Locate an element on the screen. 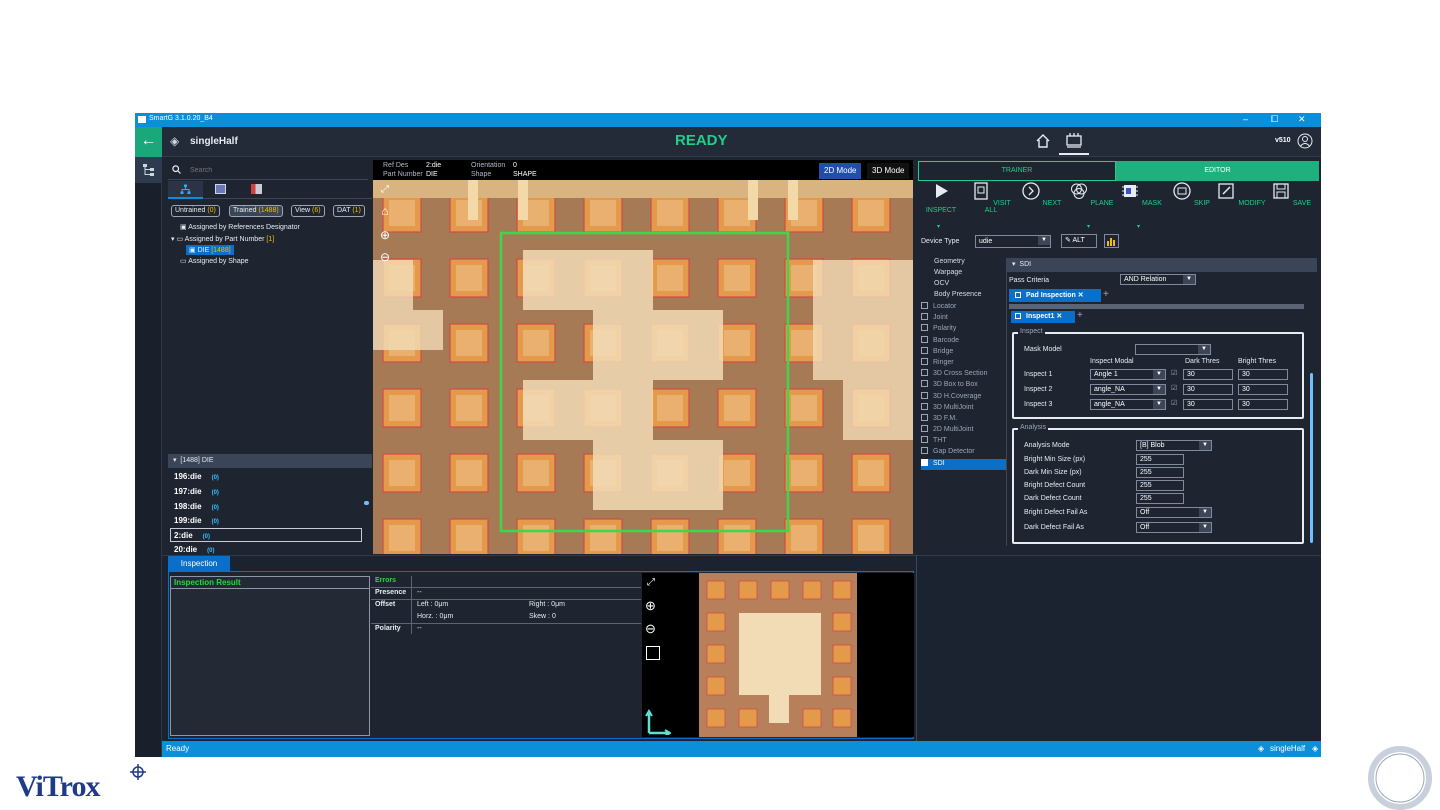 The image size is (1440, 810). dark-min-size-input: 255 is located at coordinates (1160, 472).